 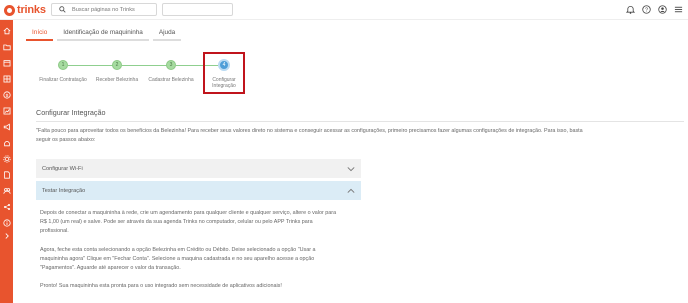 What do you see at coordinates (62, 168) in the screenshot?
I see `accordion-label: Configurar Wi-Fi` at bounding box center [62, 168].